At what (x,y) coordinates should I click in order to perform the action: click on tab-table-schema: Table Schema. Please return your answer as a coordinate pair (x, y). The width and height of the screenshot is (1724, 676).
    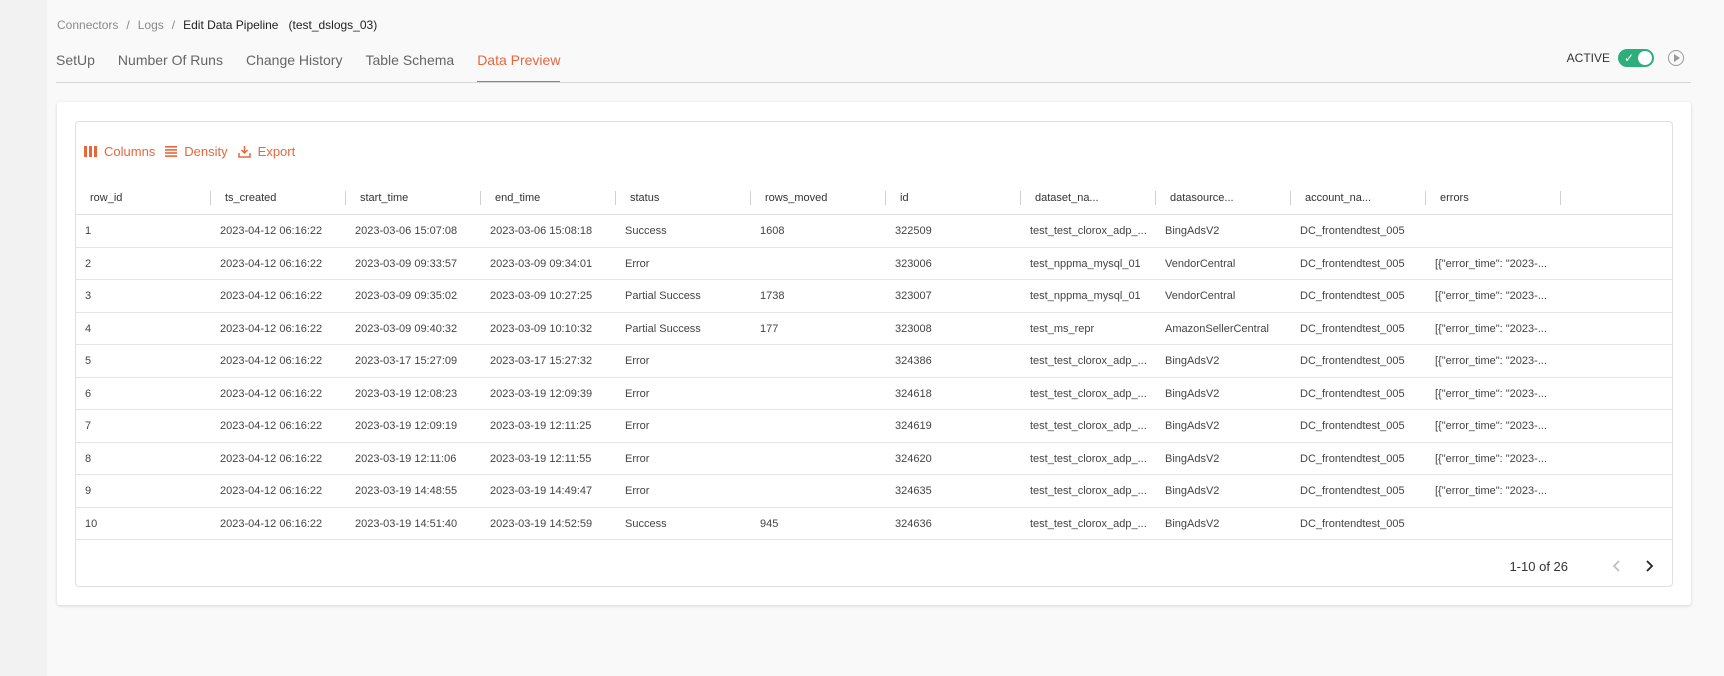
    Looking at the image, I should click on (409, 67).